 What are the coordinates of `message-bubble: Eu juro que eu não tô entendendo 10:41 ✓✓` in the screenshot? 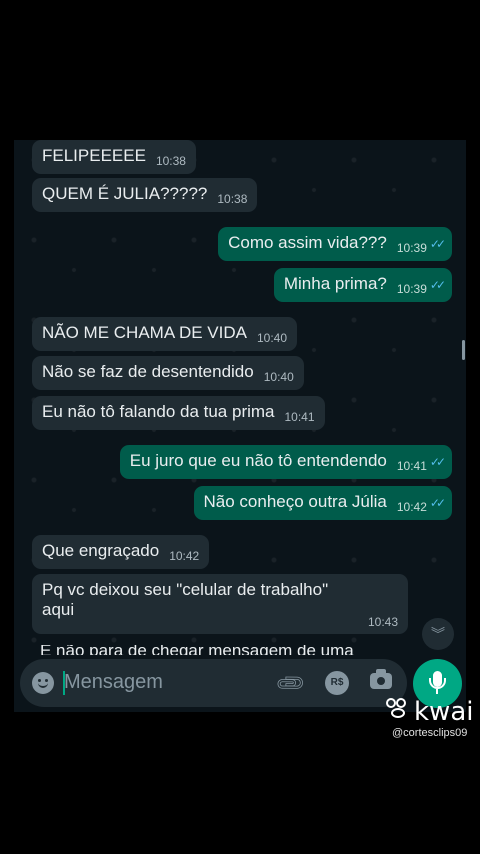 It's located at (285, 462).